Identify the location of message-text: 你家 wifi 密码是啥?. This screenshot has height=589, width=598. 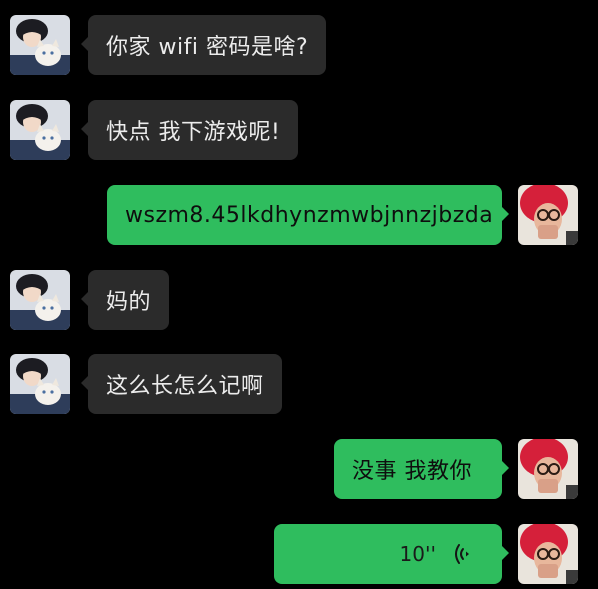
(207, 47).